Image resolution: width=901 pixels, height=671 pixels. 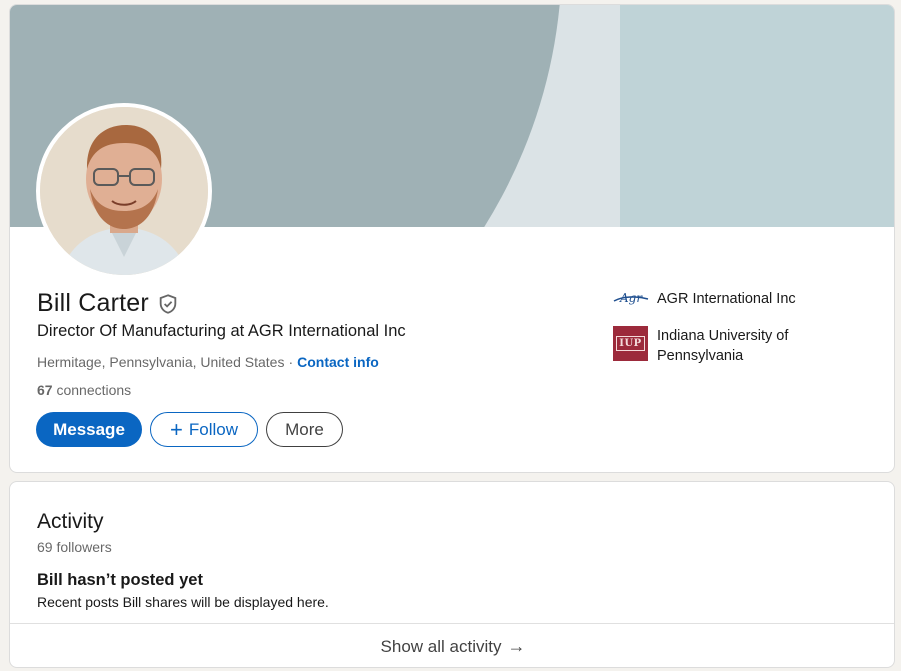 I want to click on agr-logo-text: Agr, so click(x=631, y=298).